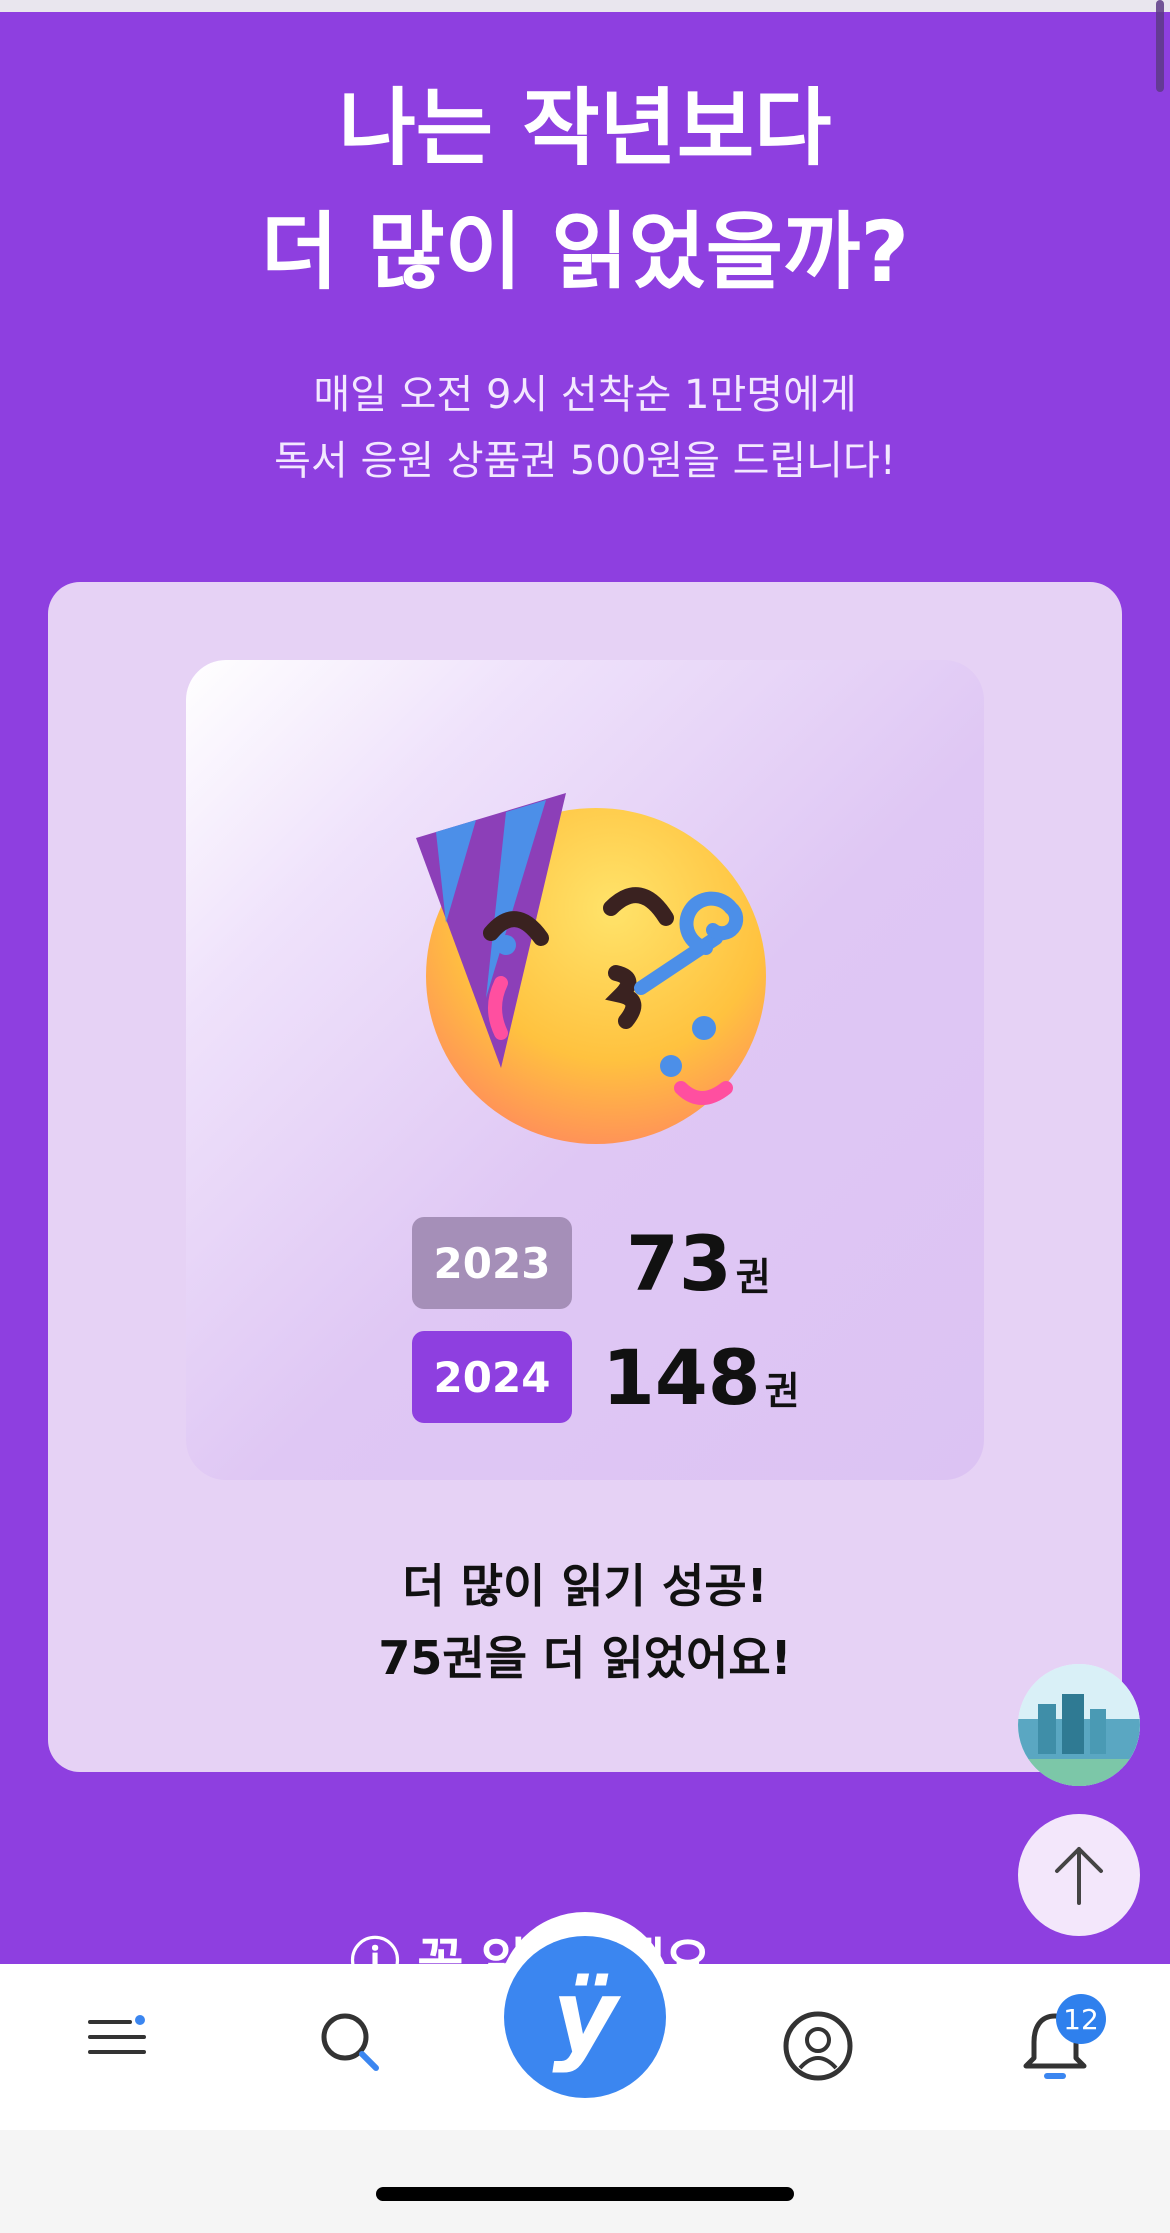 Image resolution: width=1170 pixels, height=2233 pixels. What do you see at coordinates (492, 1263) in the screenshot?
I see `year-badge-2023: 2023` at bounding box center [492, 1263].